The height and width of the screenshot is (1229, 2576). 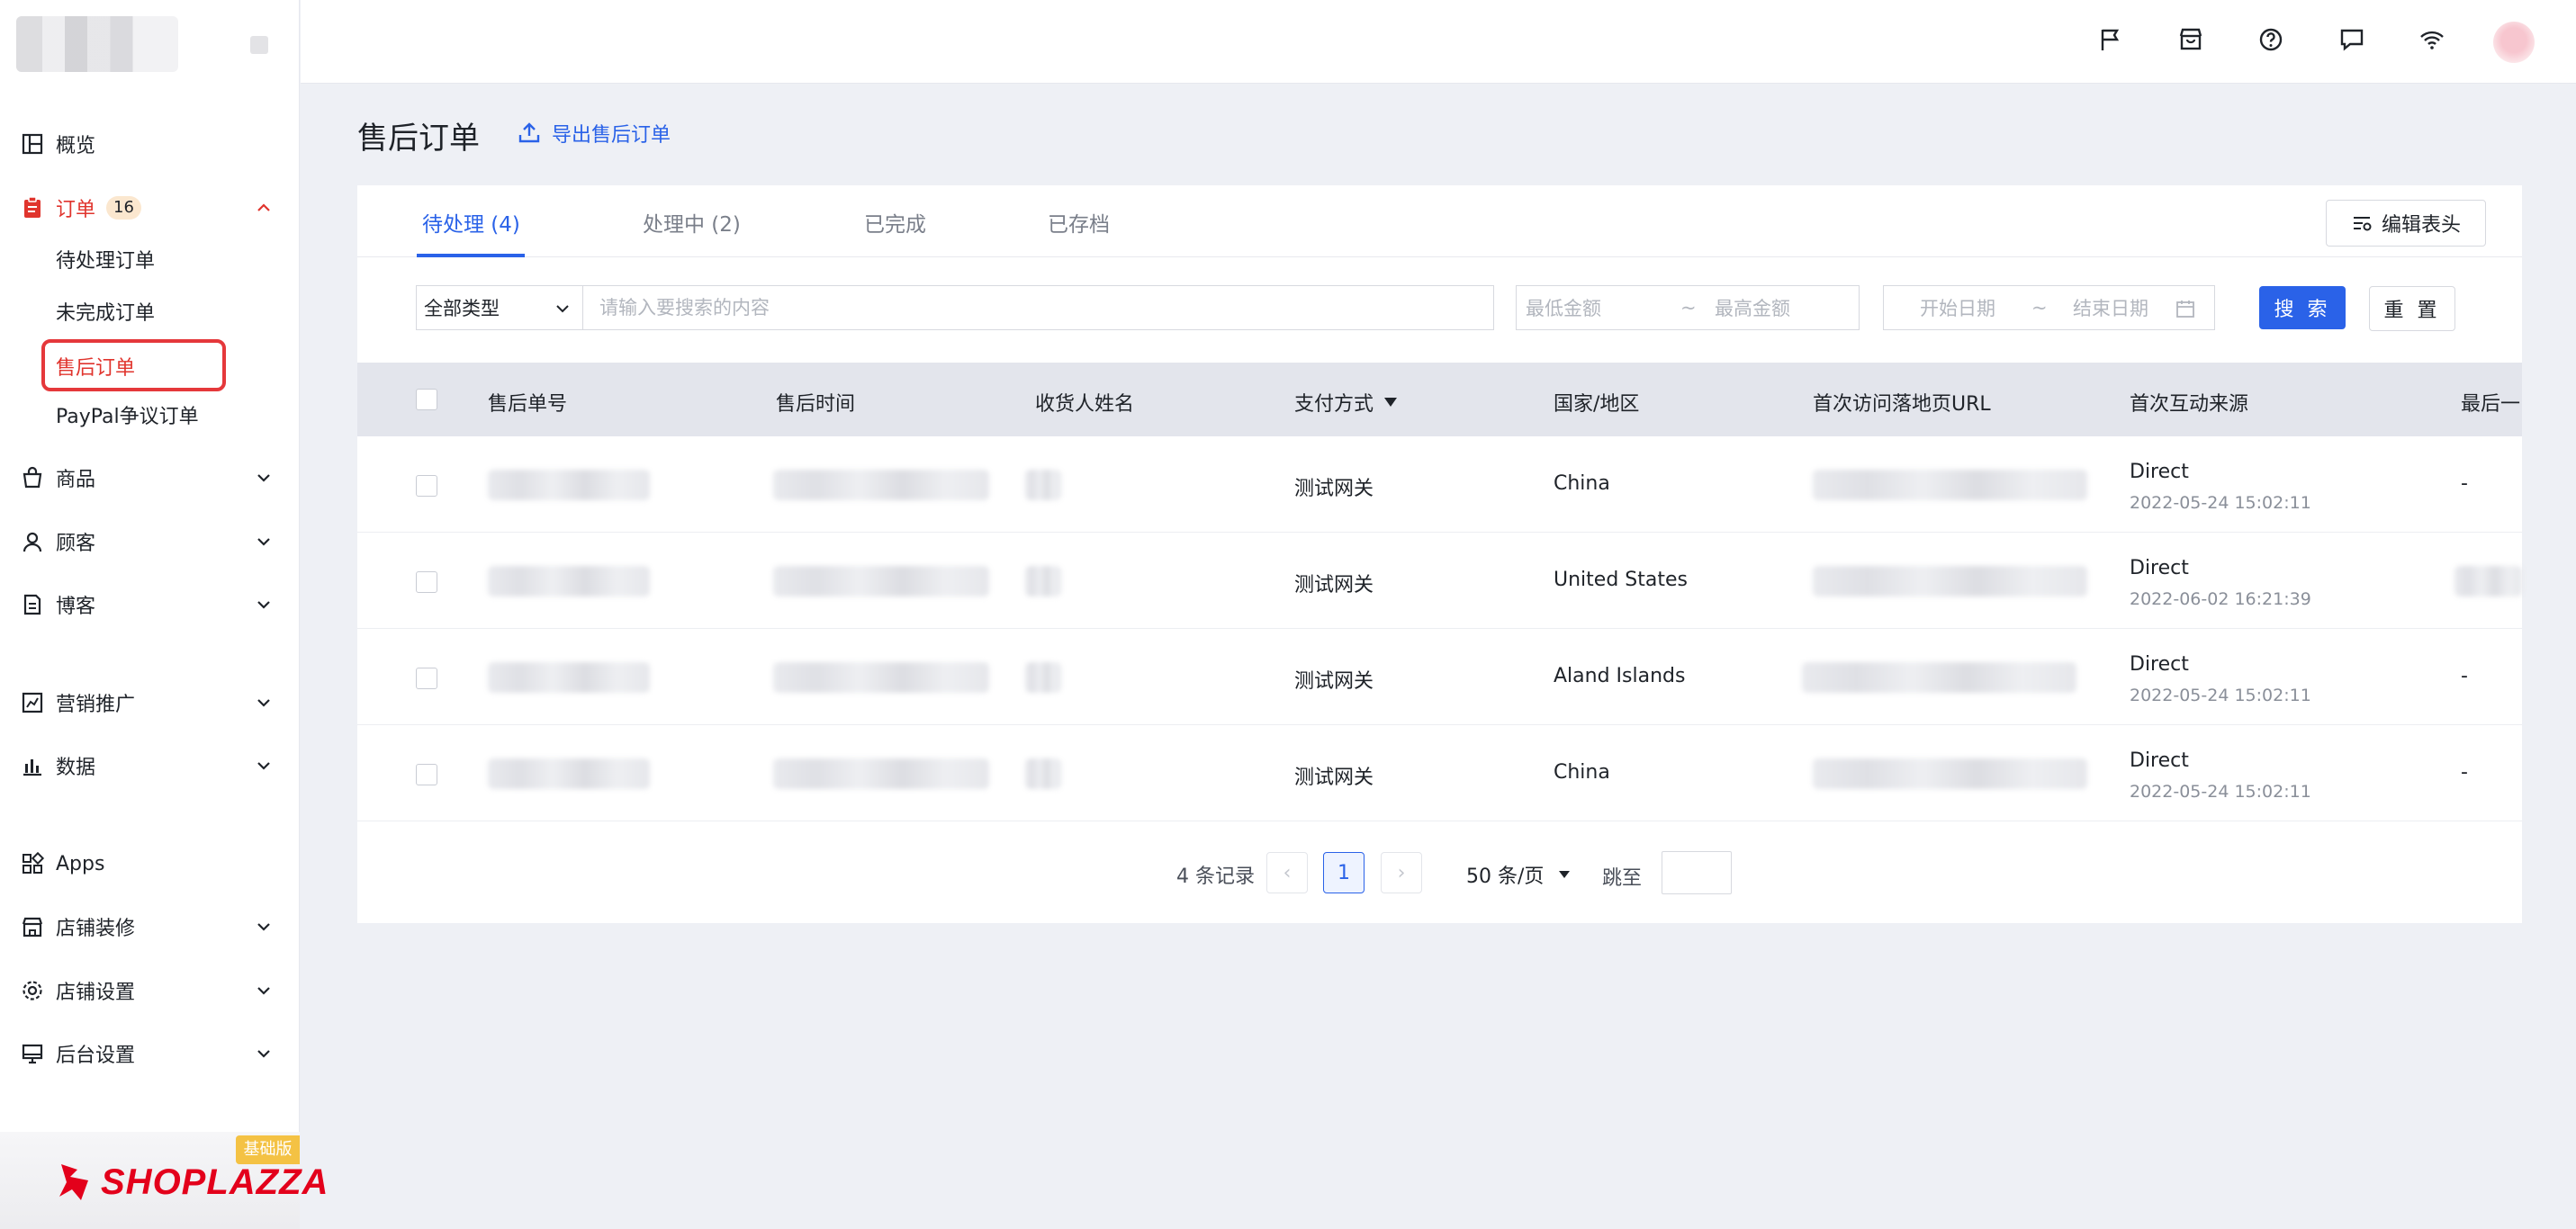 What do you see at coordinates (1038, 307) in the screenshot?
I see `search-input` at bounding box center [1038, 307].